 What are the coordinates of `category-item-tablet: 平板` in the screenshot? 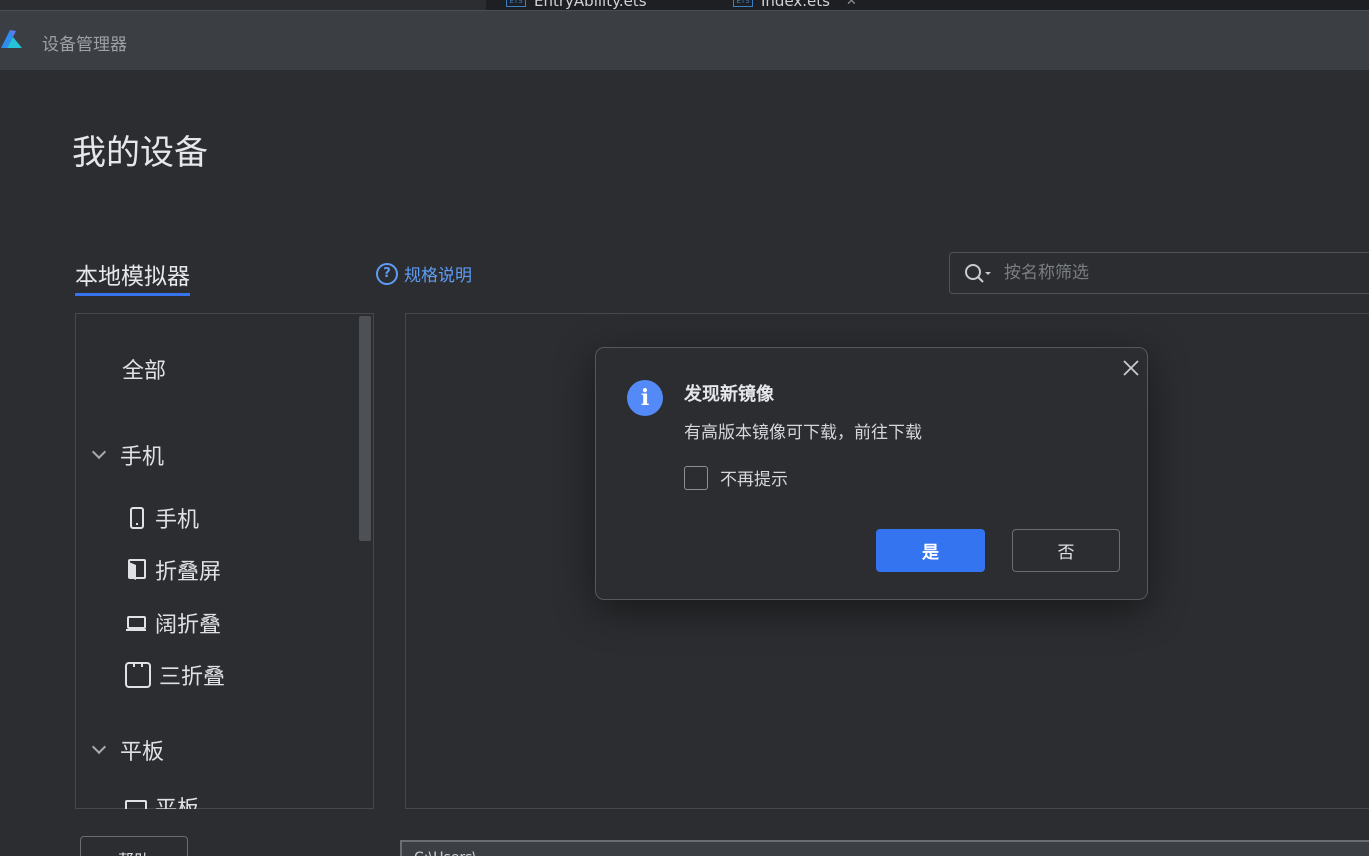 It's located at (162, 802).